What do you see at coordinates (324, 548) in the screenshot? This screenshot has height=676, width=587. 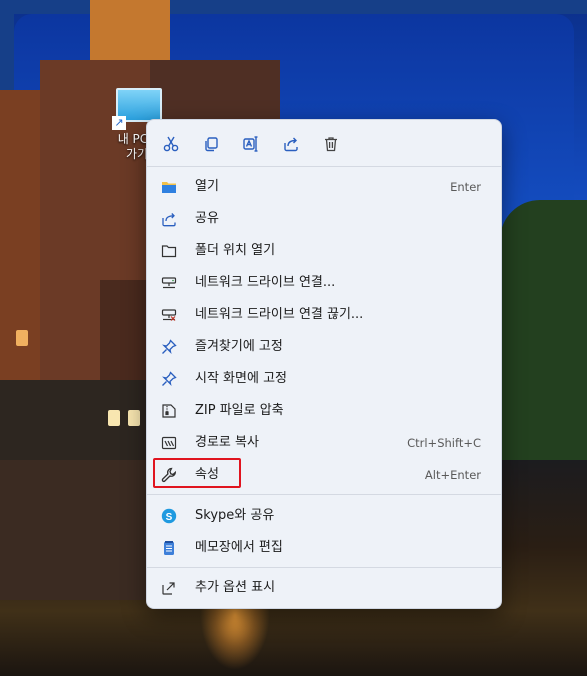 I see `menu-item-edit-in-notepad: 메모장에서 편집` at bounding box center [324, 548].